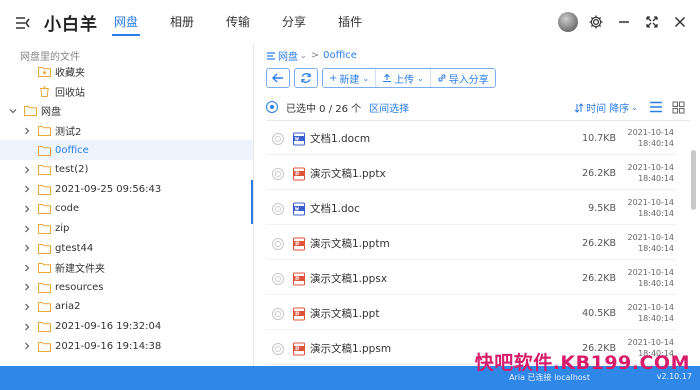 The width and height of the screenshot is (700, 390). I want to click on sidebar-item-label: 回收站, so click(70, 93).